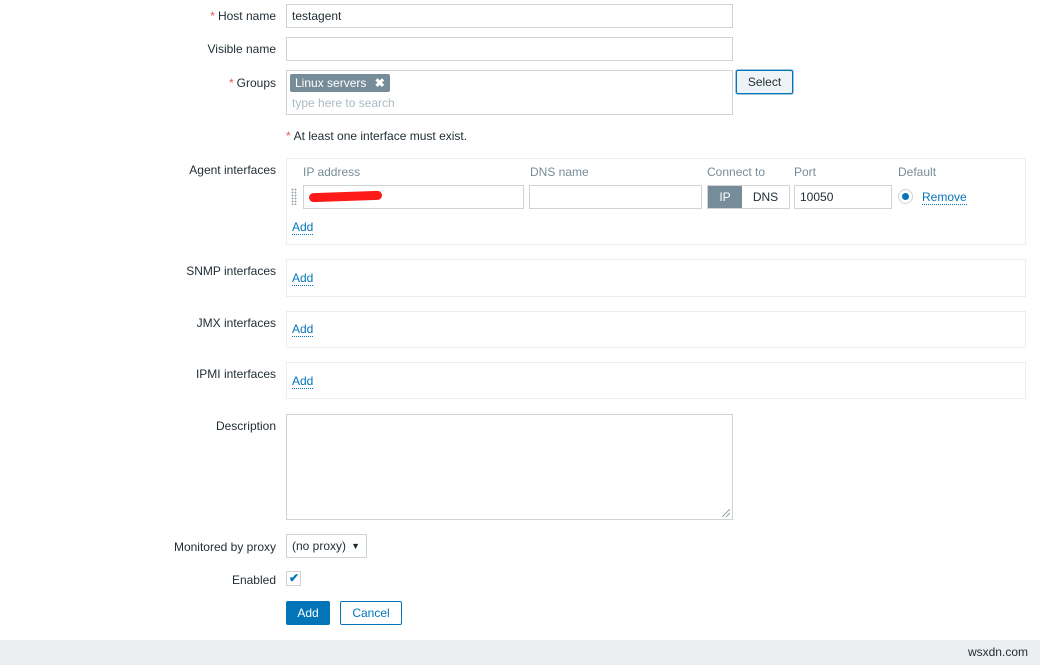 Image resolution: width=1040 pixels, height=665 pixels. What do you see at coordinates (377, 136) in the screenshot?
I see `interface-warning: * At least one interface must exist.` at bounding box center [377, 136].